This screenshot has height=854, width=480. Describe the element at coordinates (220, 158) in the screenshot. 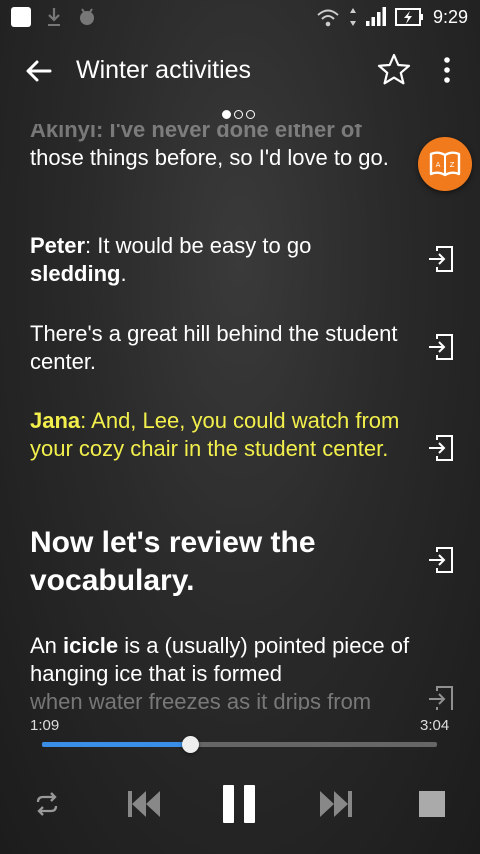

I see `transcript-line: those things before, so I'd love to go.` at that location.